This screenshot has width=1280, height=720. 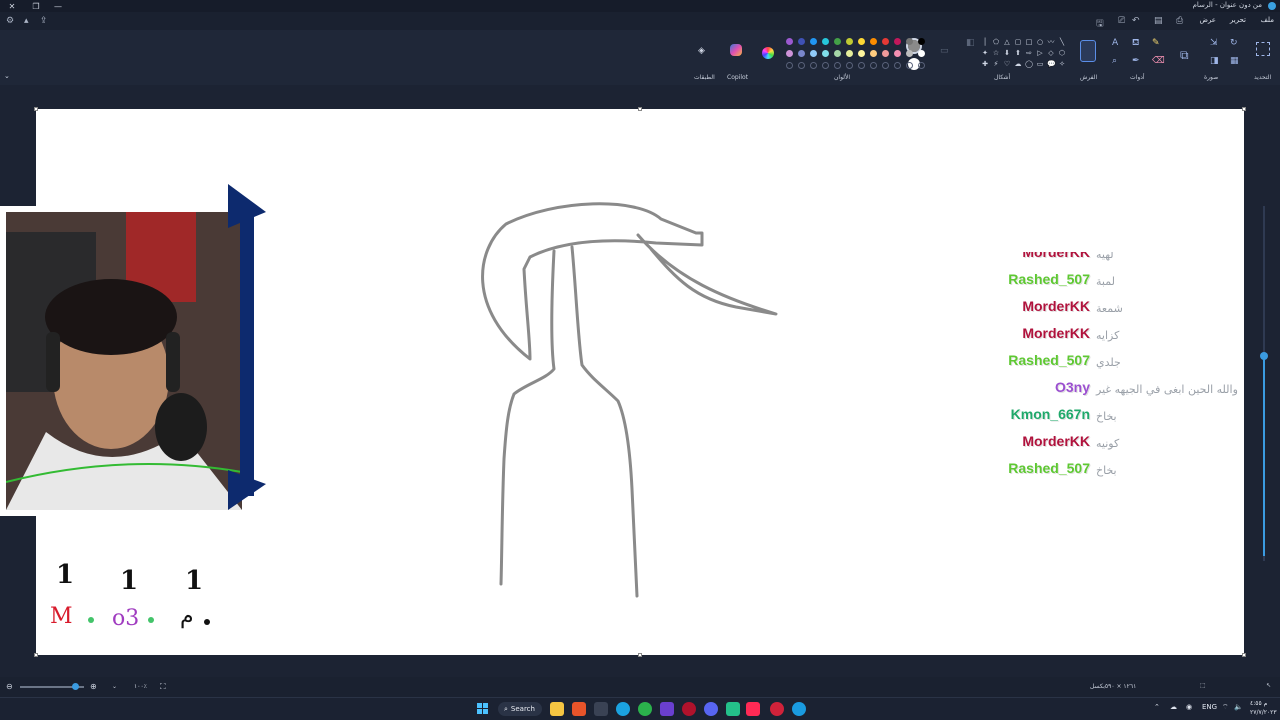 What do you see at coordinates (1029, 53) in the screenshot?
I see `shape-option: ⇨` at bounding box center [1029, 53].